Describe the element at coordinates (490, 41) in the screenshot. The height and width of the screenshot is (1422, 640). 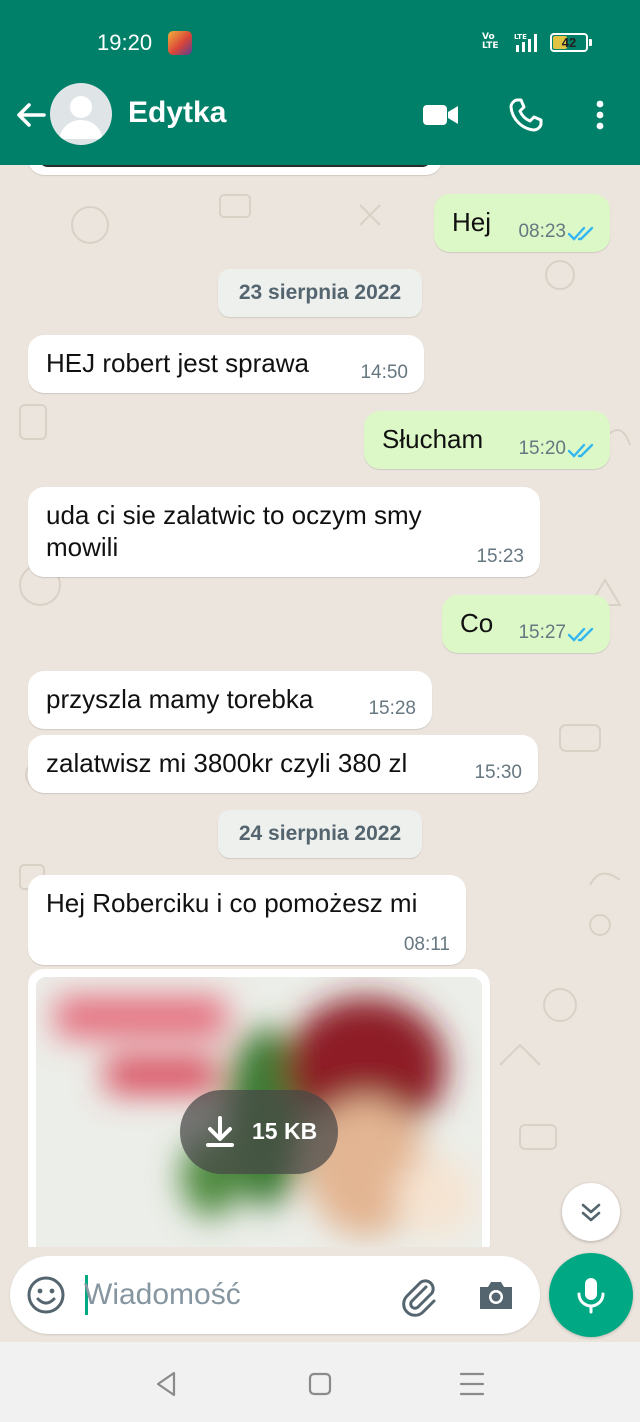
I see `volte-indicator: Vo LTE` at that location.